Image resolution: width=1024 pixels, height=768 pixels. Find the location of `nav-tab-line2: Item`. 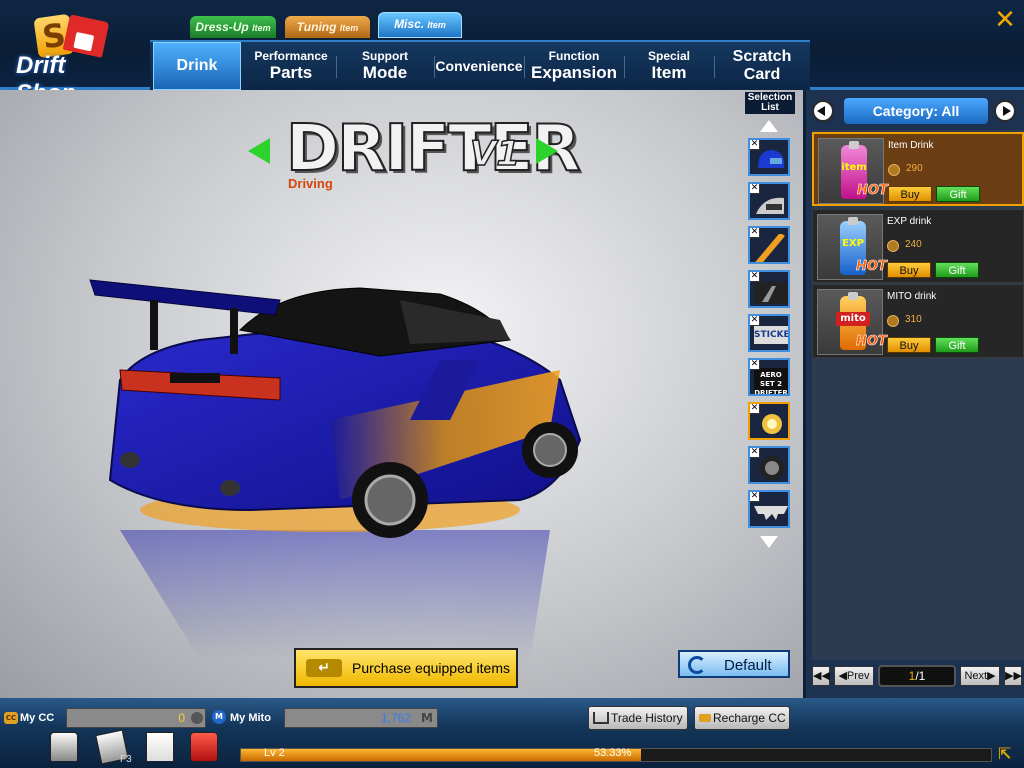

nav-tab-line2: Item is located at coordinates (669, 72).